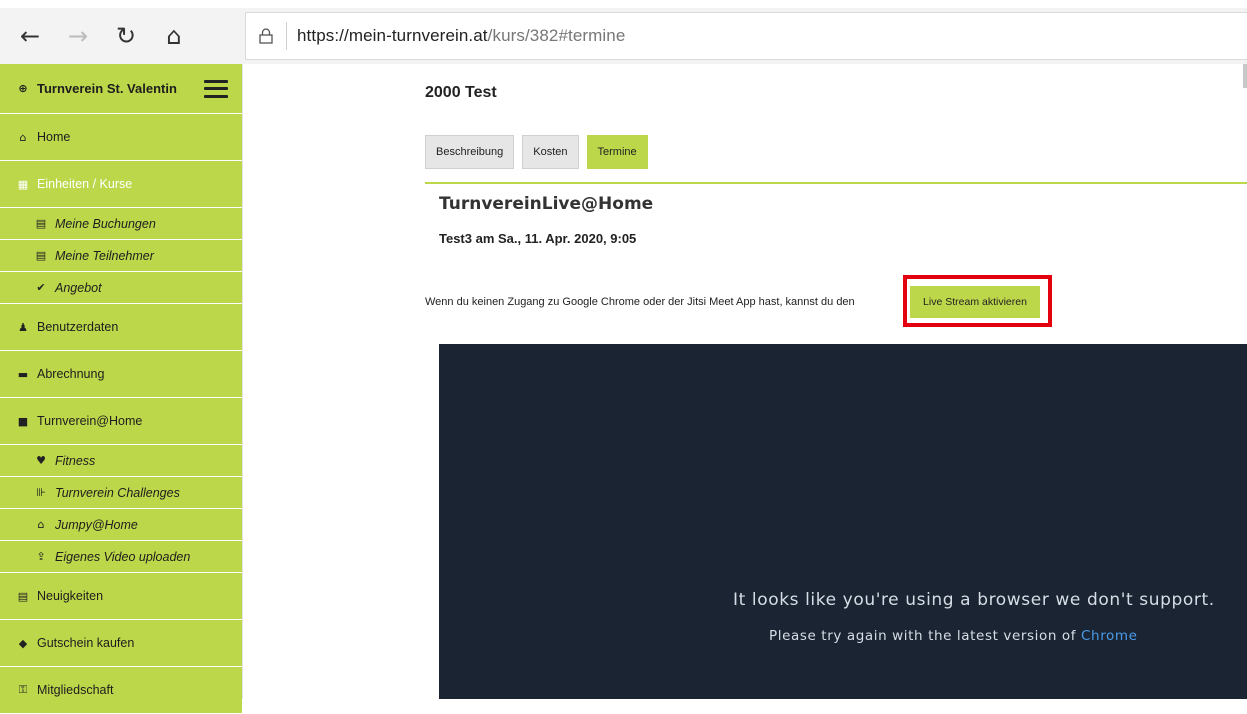 The image size is (1247, 714). What do you see at coordinates (550, 152) in the screenshot?
I see `tab-kosten: Kosten` at bounding box center [550, 152].